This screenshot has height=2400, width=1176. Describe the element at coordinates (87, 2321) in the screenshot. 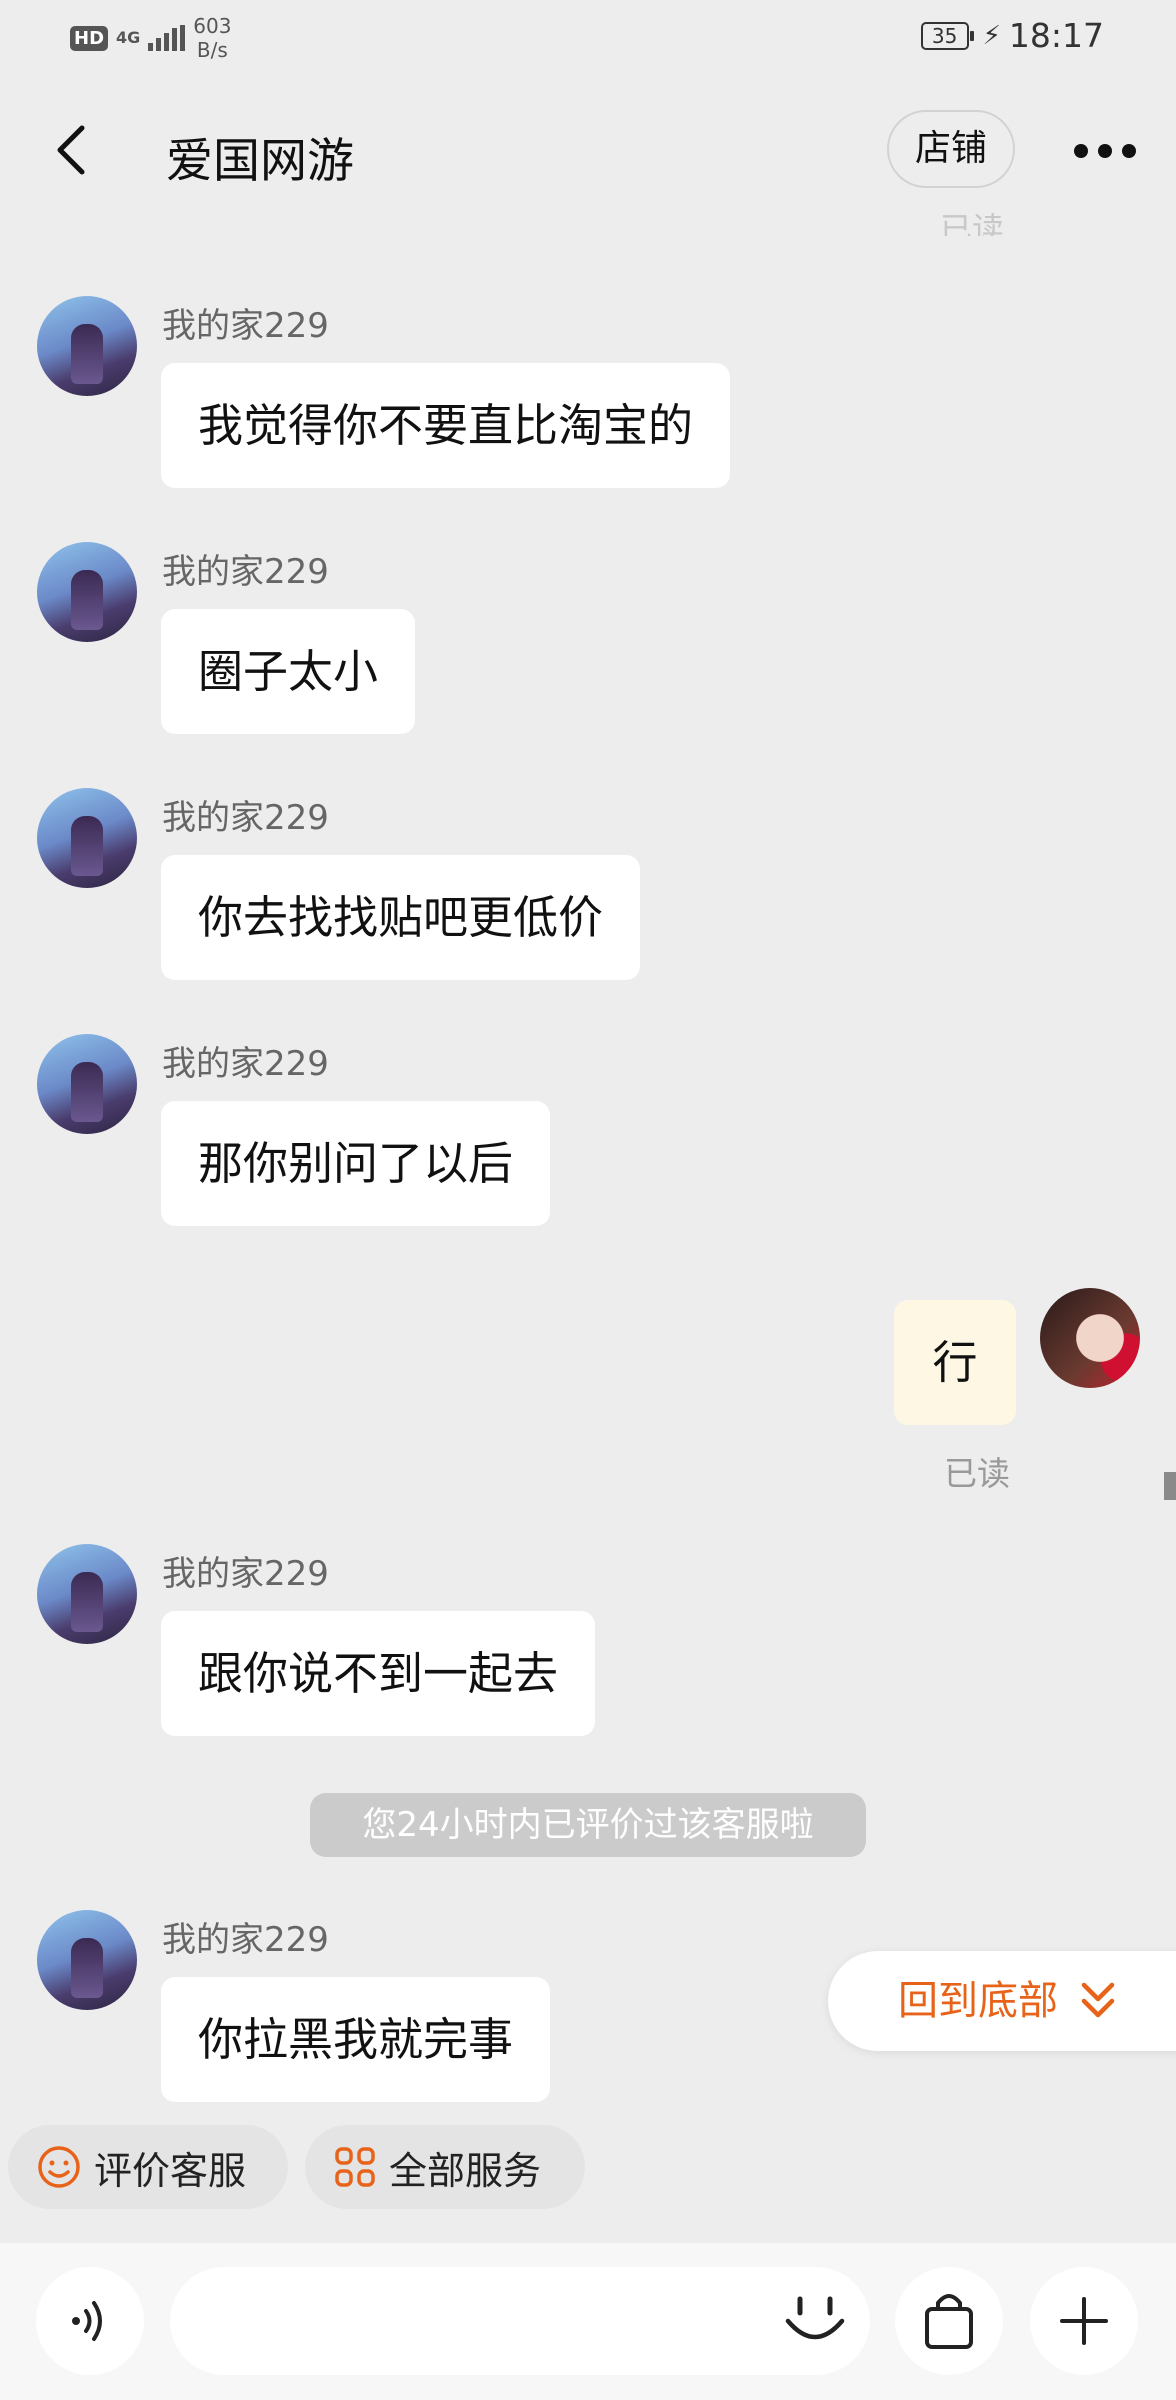

I see `voice-icon` at that location.